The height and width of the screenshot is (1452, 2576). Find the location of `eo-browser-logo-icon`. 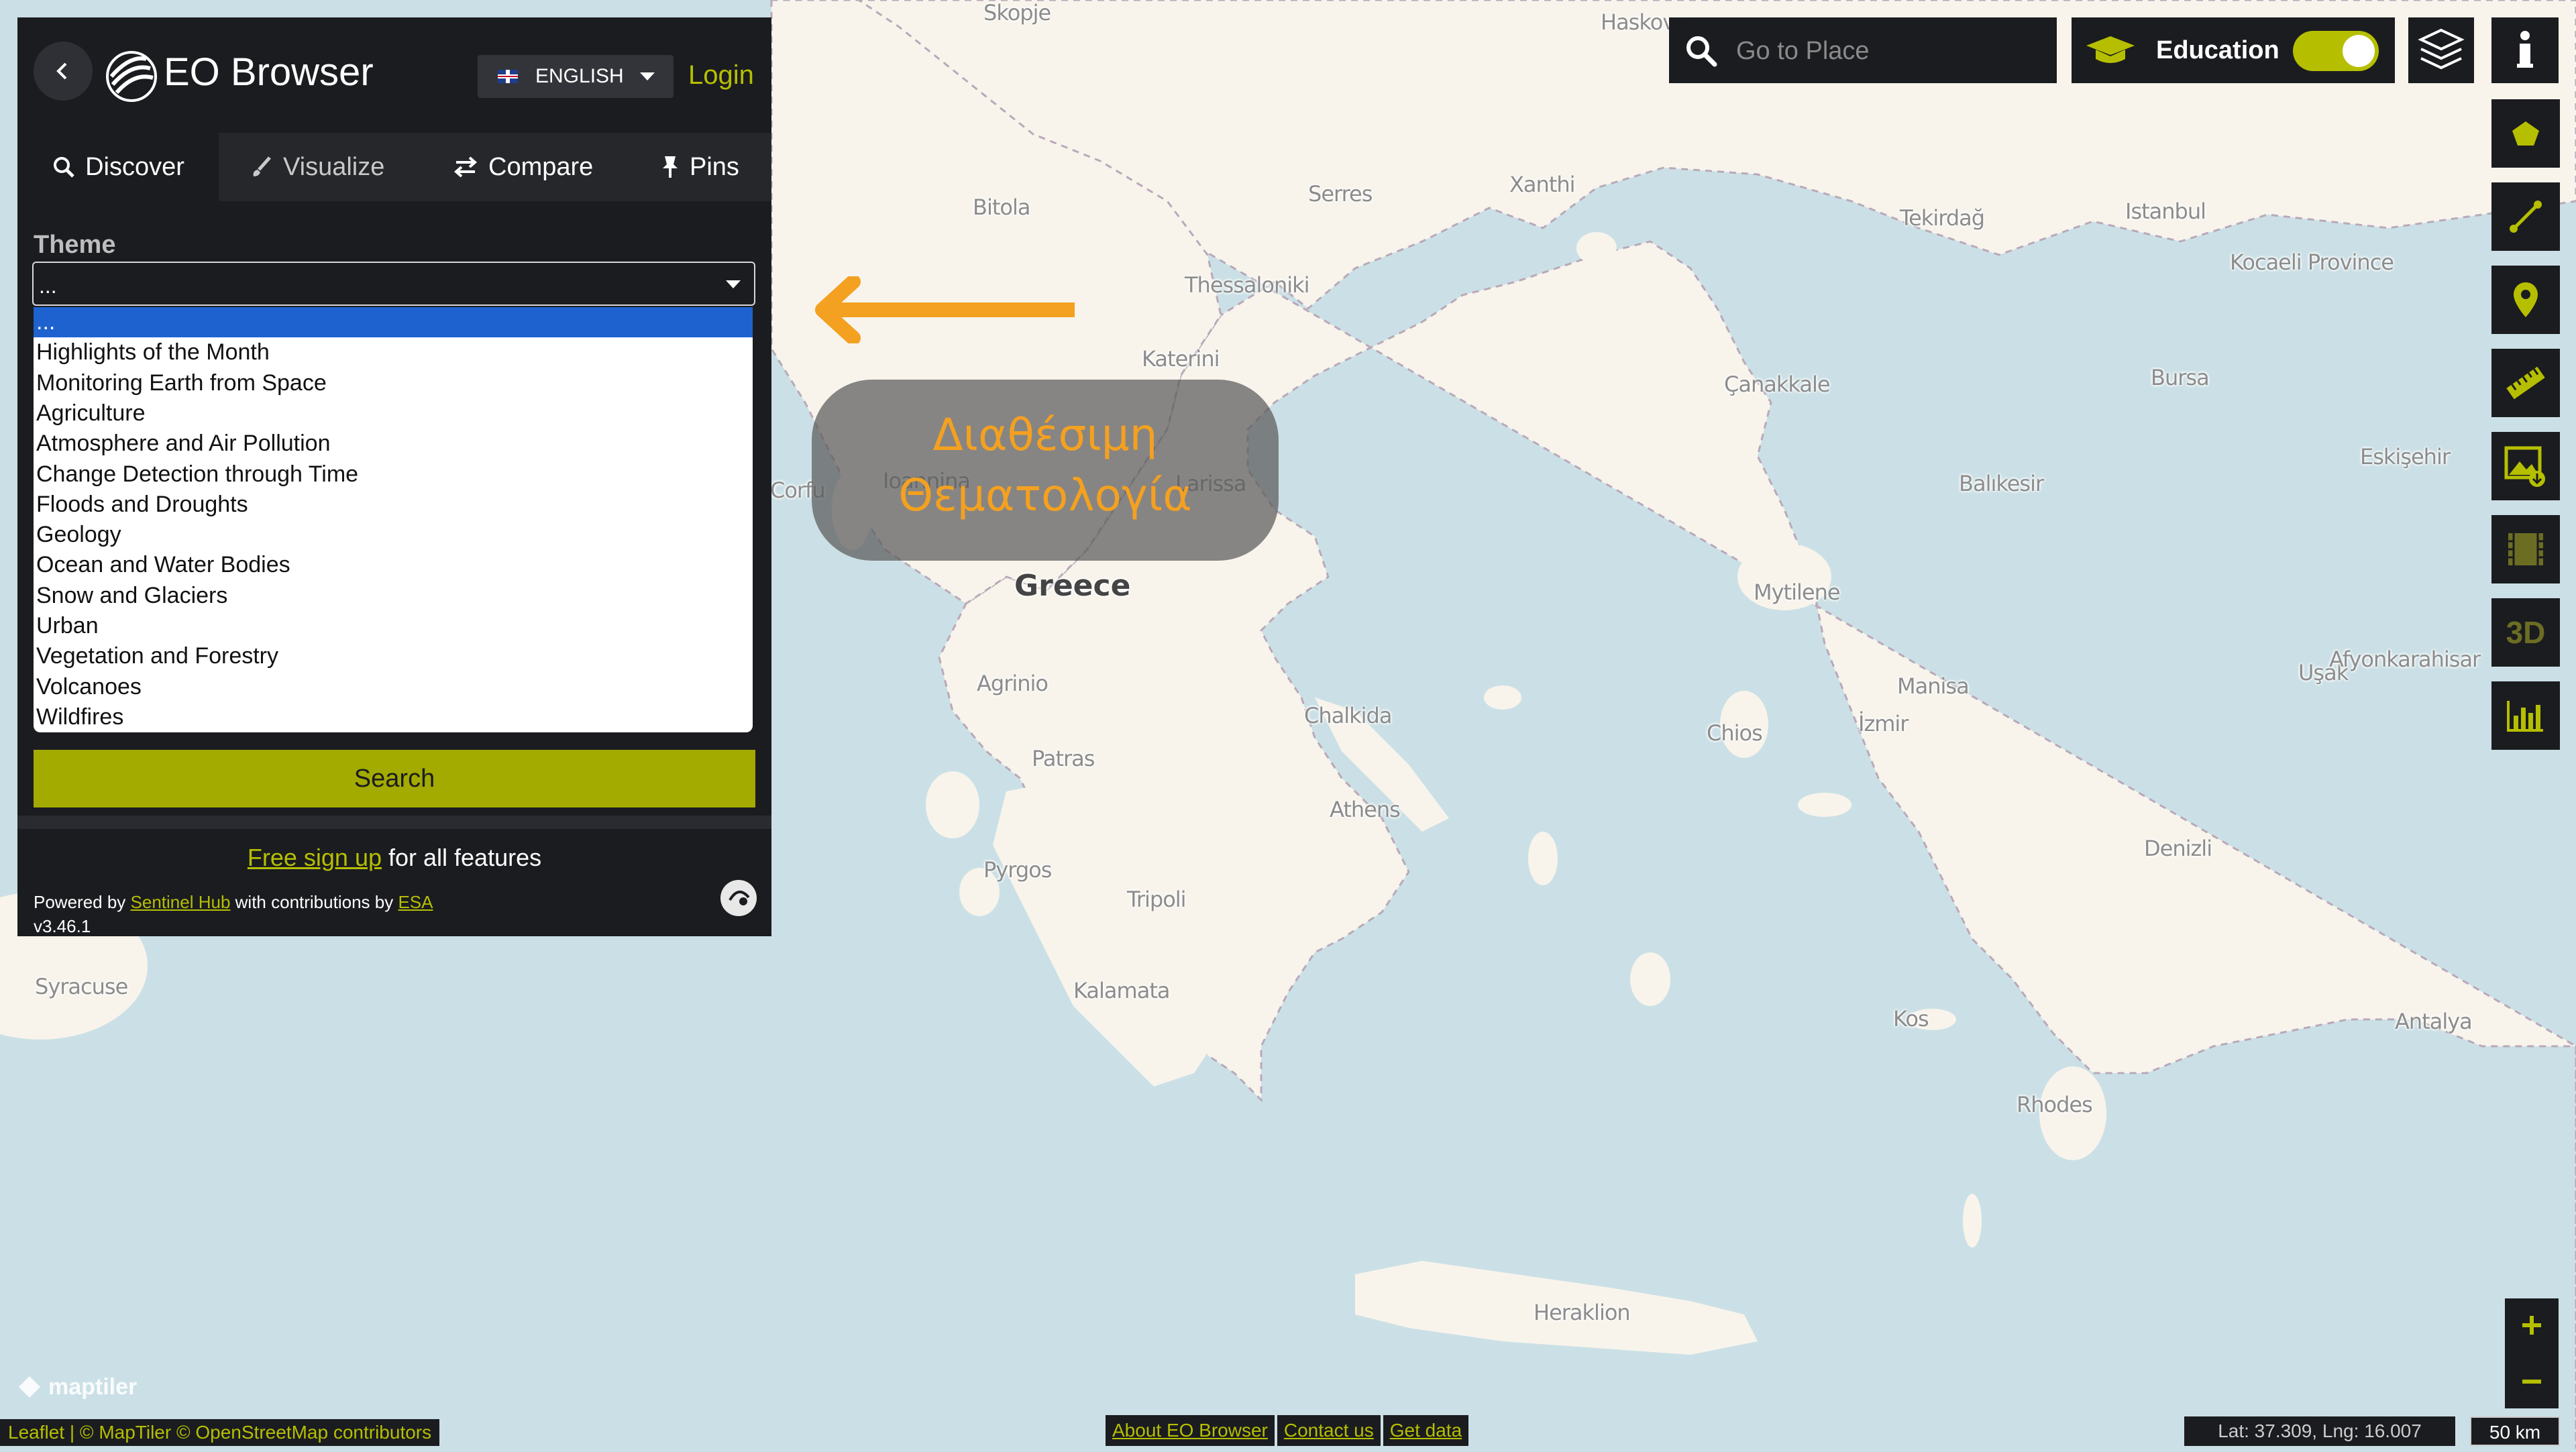

eo-browser-logo-icon is located at coordinates (134, 76).